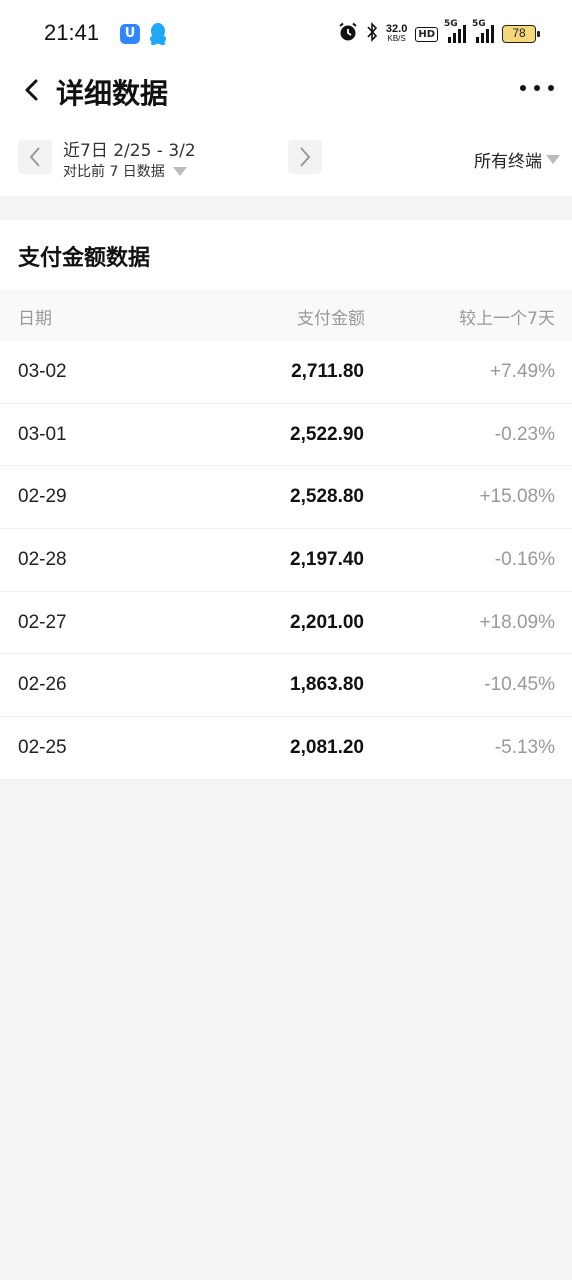  Describe the element at coordinates (84, 258) in the screenshot. I see `section-title: 支付金额数据` at that location.